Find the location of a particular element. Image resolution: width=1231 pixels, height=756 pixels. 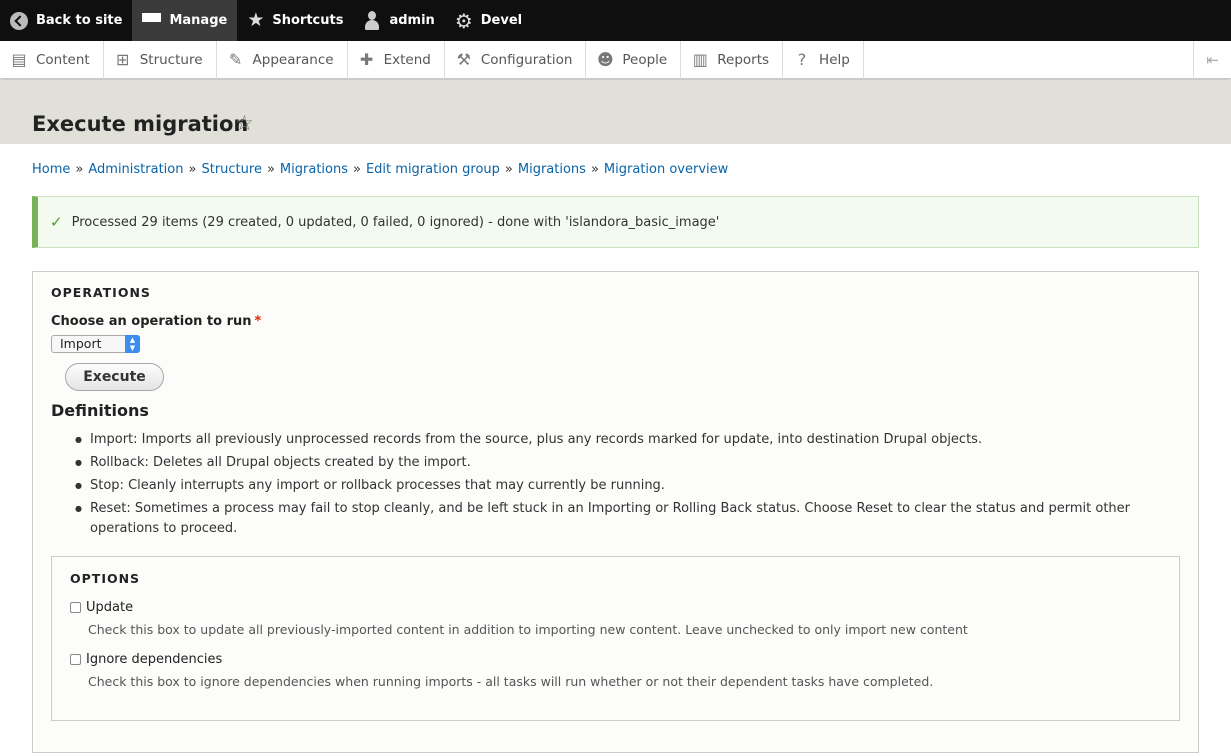

page-title: Execute migration is located at coordinates (140, 124).